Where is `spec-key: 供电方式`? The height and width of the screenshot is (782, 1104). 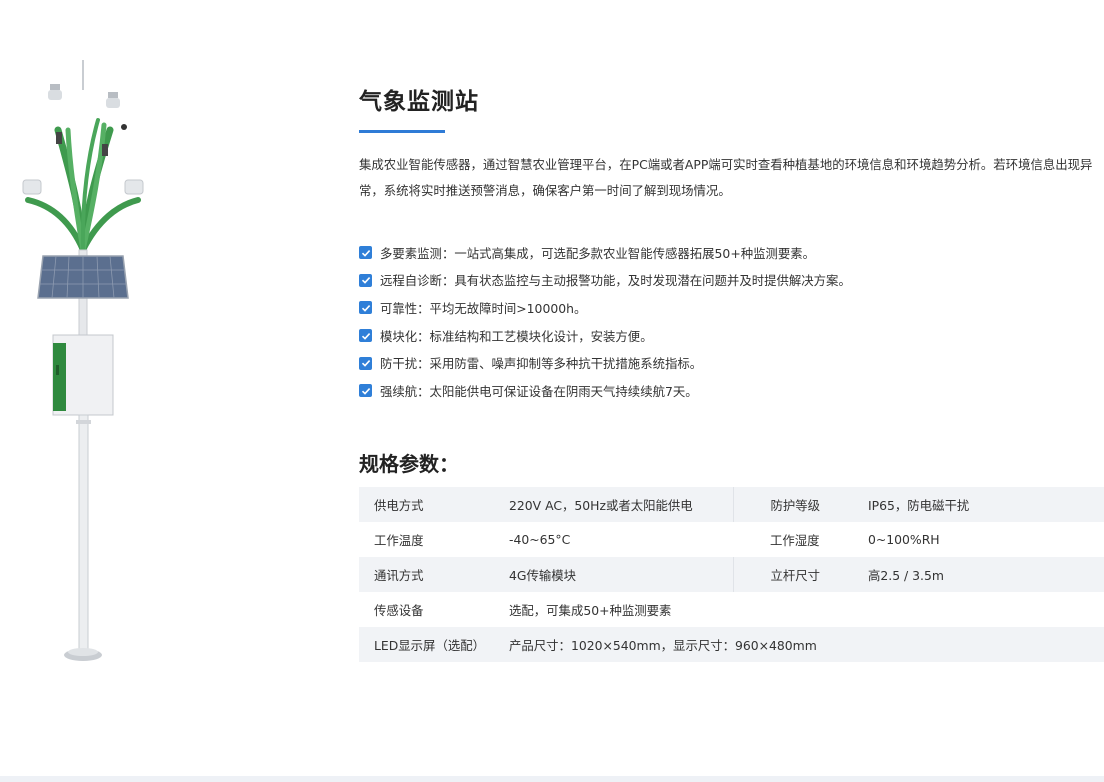 spec-key: 供电方式 is located at coordinates (434, 504).